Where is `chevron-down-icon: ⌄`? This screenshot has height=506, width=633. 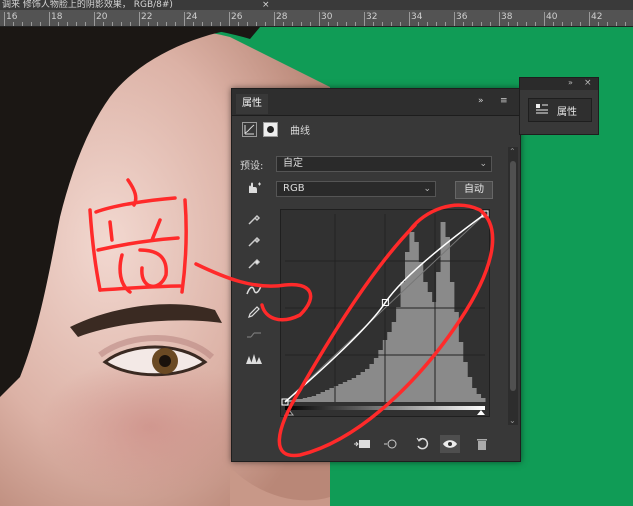 chevron-down-icon: ⌄ is located at coordinates (427, 189).